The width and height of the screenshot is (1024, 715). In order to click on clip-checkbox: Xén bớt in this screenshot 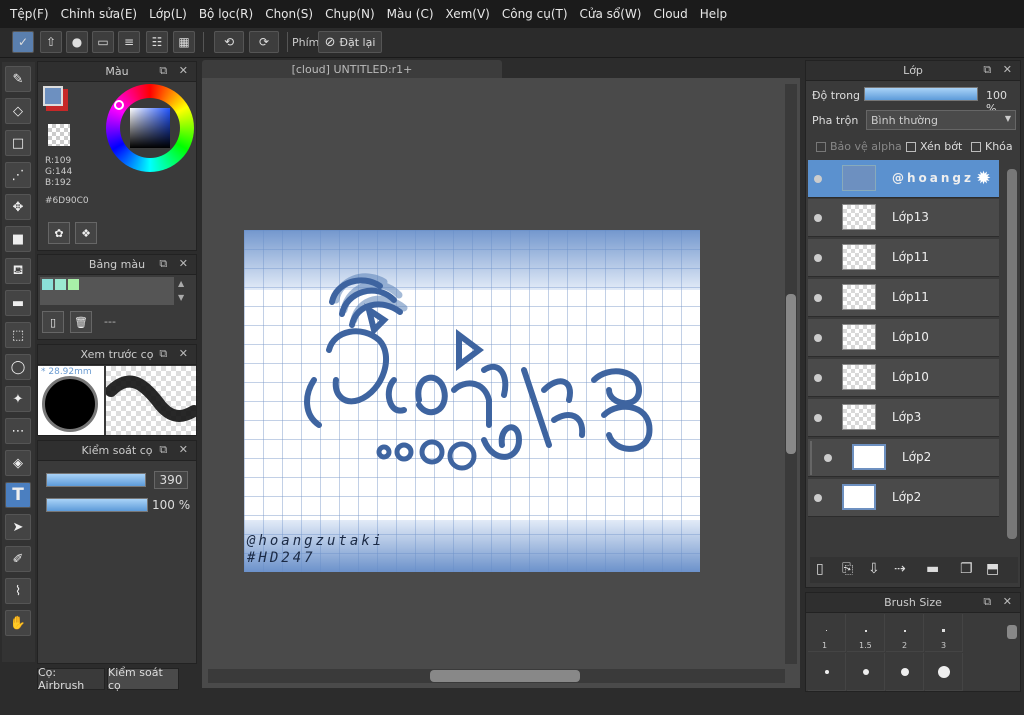, I will do `click(934, 146)`.